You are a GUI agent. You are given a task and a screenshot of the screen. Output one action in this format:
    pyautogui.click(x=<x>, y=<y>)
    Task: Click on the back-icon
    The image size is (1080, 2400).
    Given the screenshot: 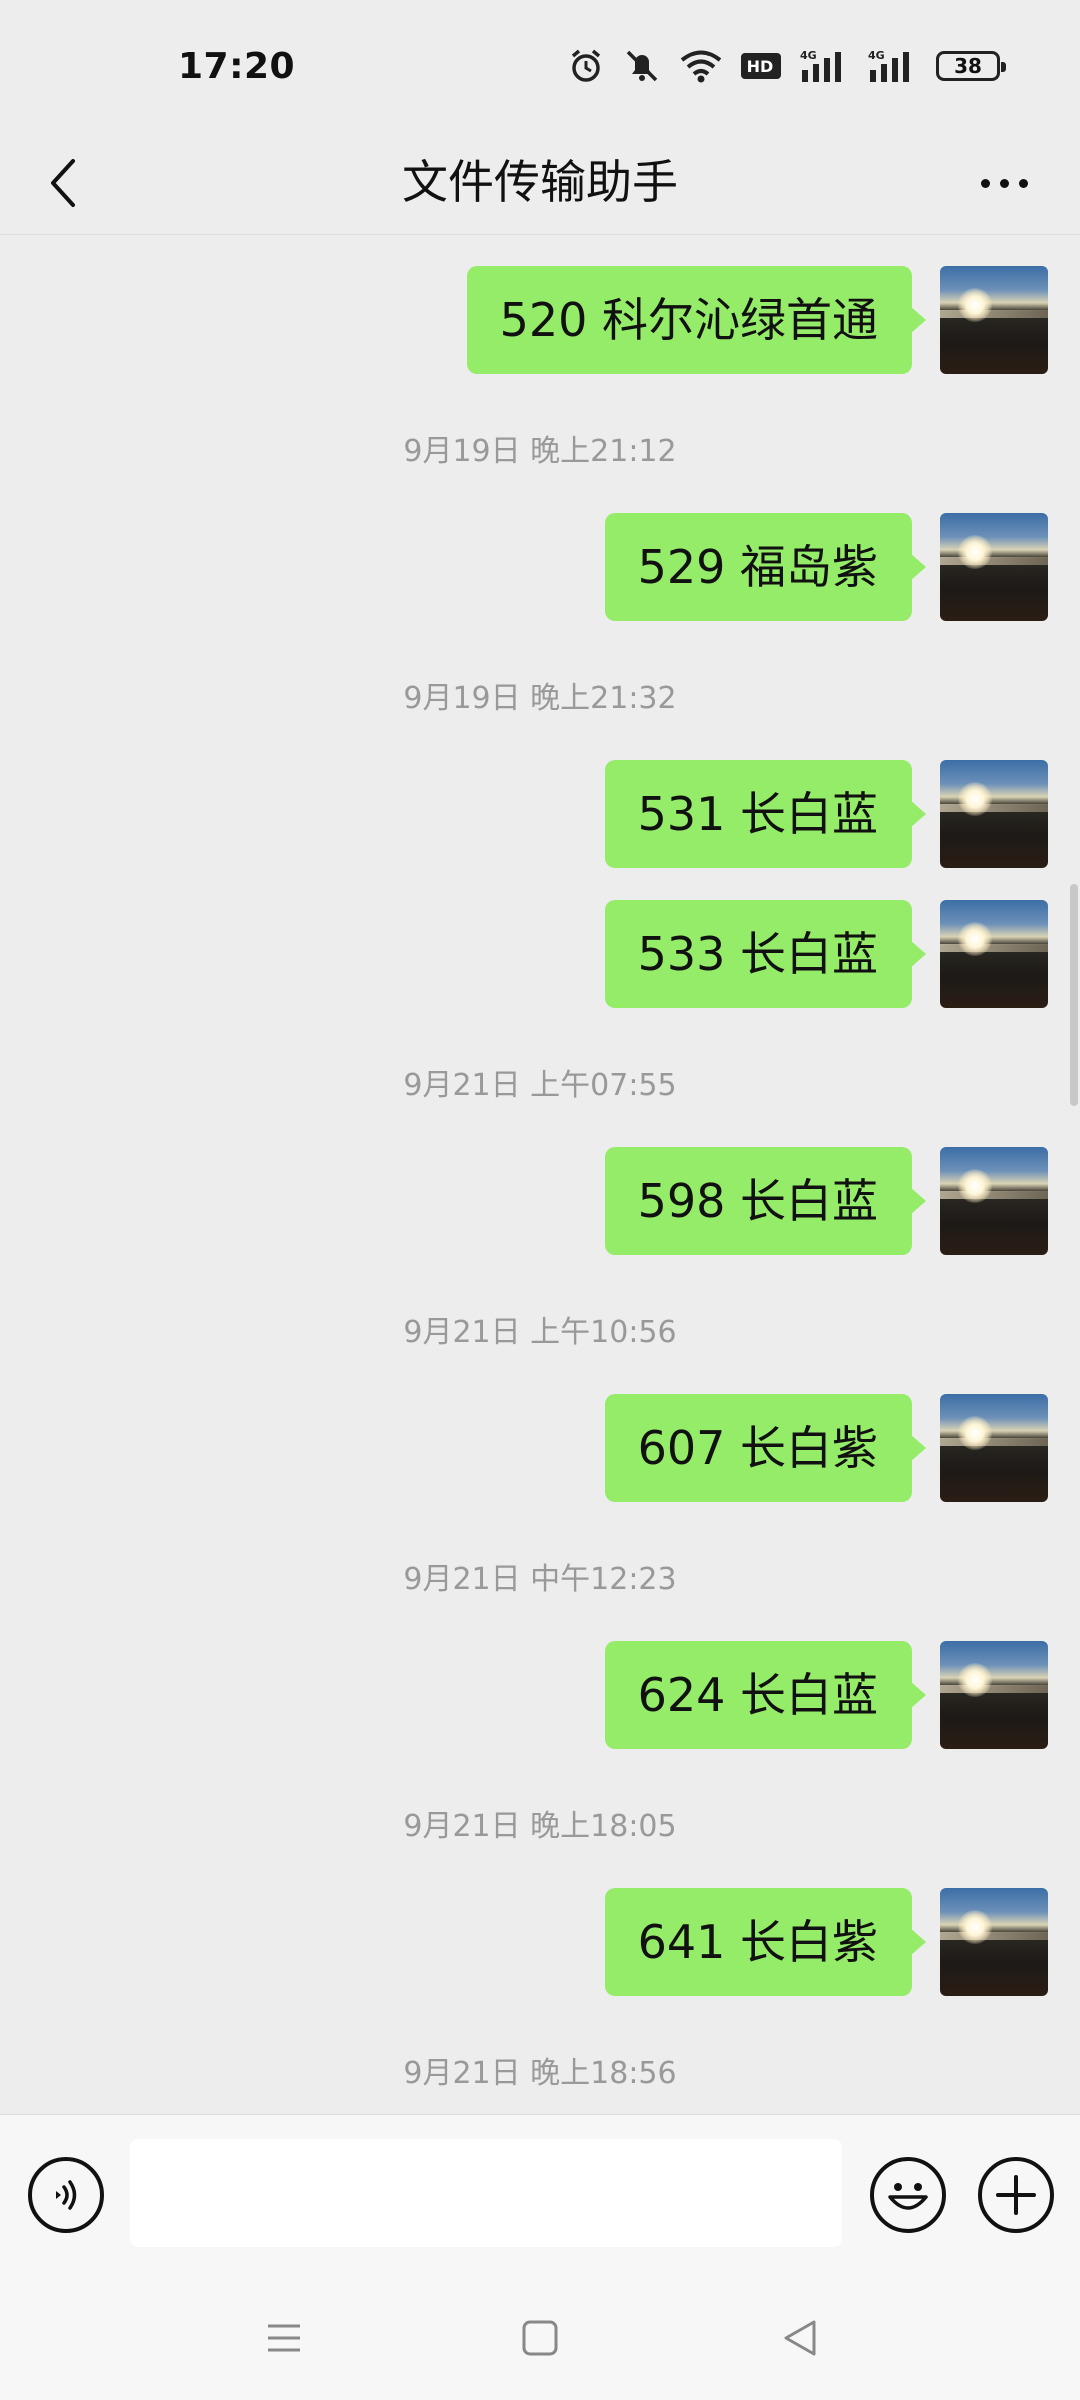 What is the action you would take?
    pyautogui.click(x=800, y=2338)
    